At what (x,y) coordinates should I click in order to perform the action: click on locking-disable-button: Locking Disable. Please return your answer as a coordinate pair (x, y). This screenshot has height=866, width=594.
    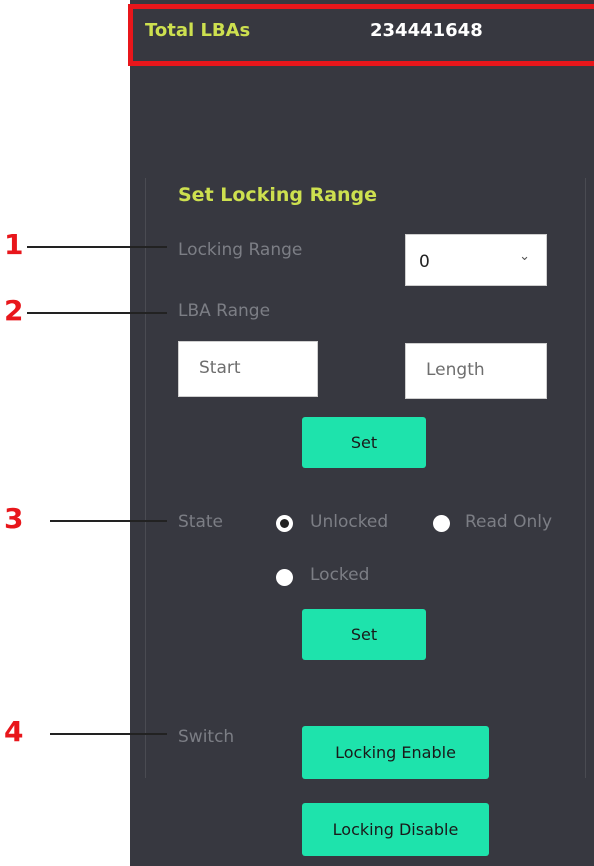
    Looking at the image, I should click on (395, 829).